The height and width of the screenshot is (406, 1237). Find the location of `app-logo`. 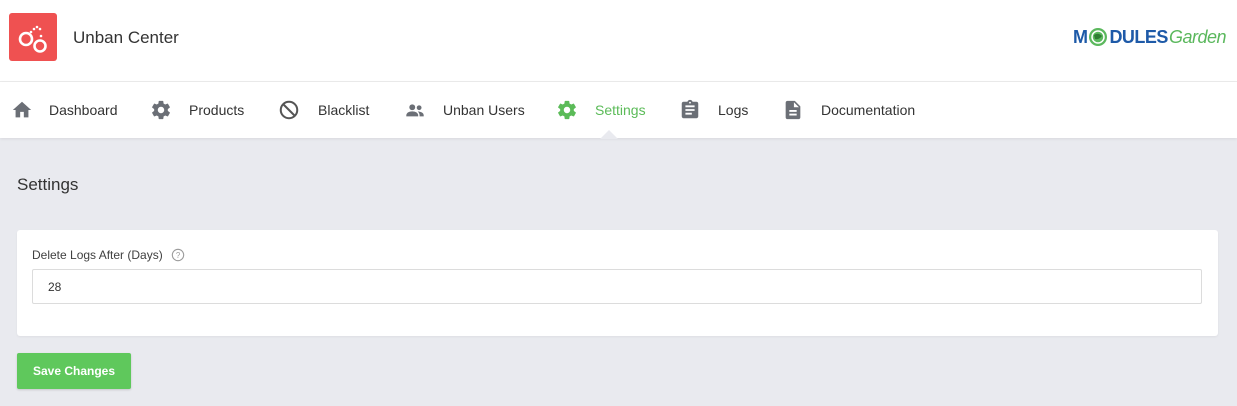

app-logo is located at coordinates (33, 37).